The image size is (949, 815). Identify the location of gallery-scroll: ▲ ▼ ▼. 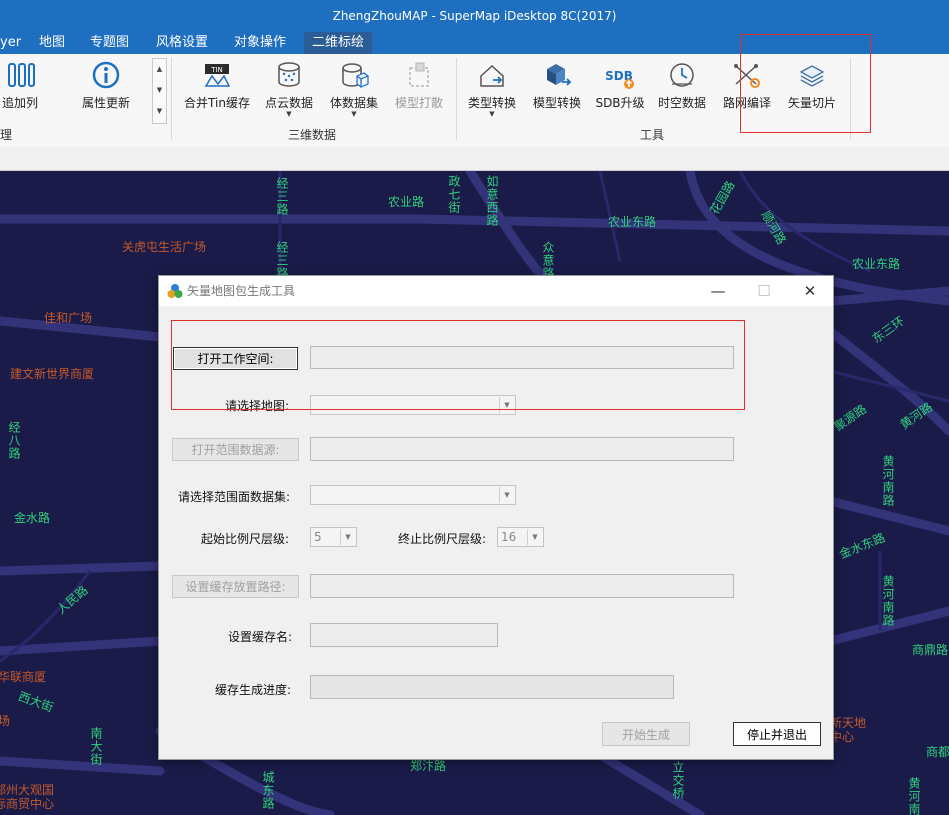
(159, 91).